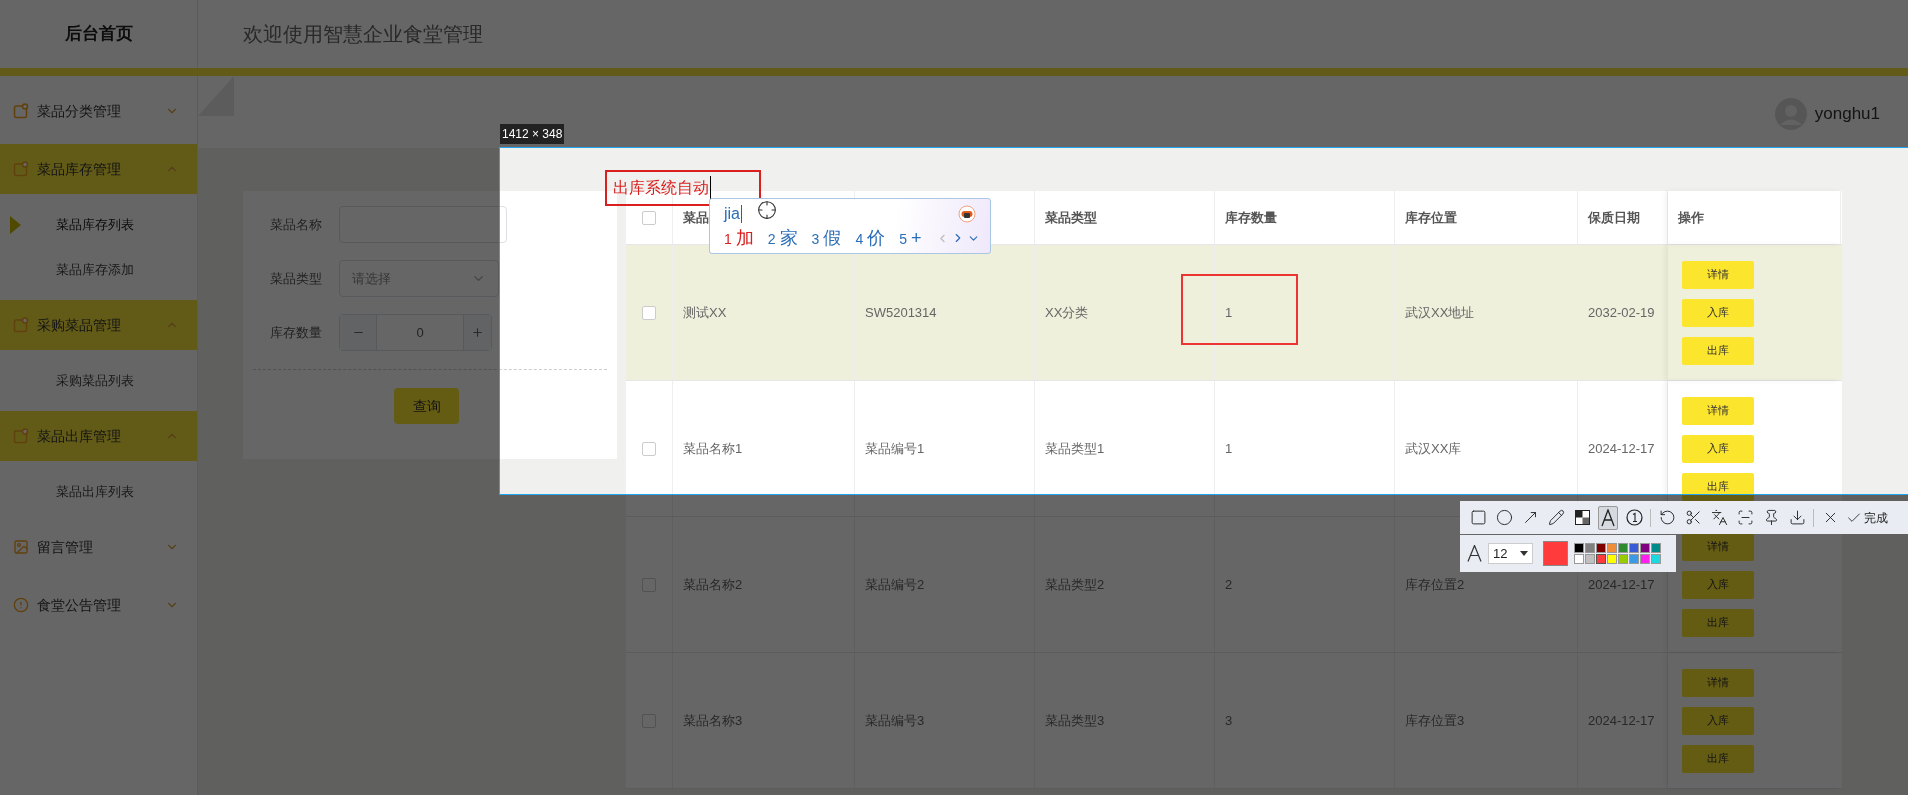 Image resolution: width=1908 pixels, height=795 pixels. I want to click on table-cell-text: 菜品类型2, so click(1075, 584).